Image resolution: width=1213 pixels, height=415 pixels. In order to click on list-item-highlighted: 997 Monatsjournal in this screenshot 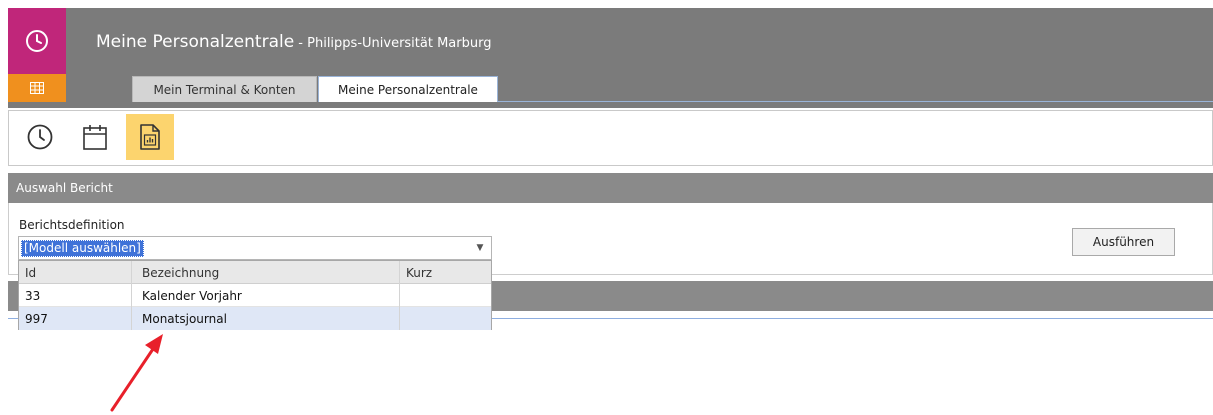, I will do `click(255, 318)`.